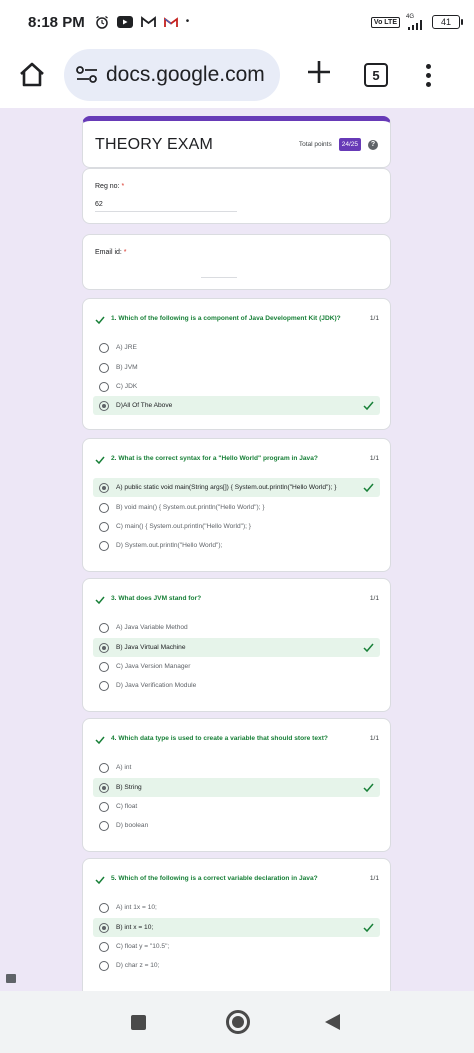  Describe the element at coordinates (153, 666) in the screenshot. I see `option-label: C) Java Version Manager` at that location.